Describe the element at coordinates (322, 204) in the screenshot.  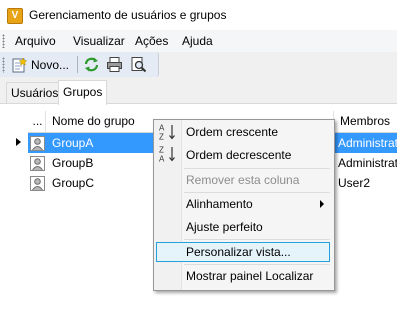
I see `submenu-arrow-icon` at that location.